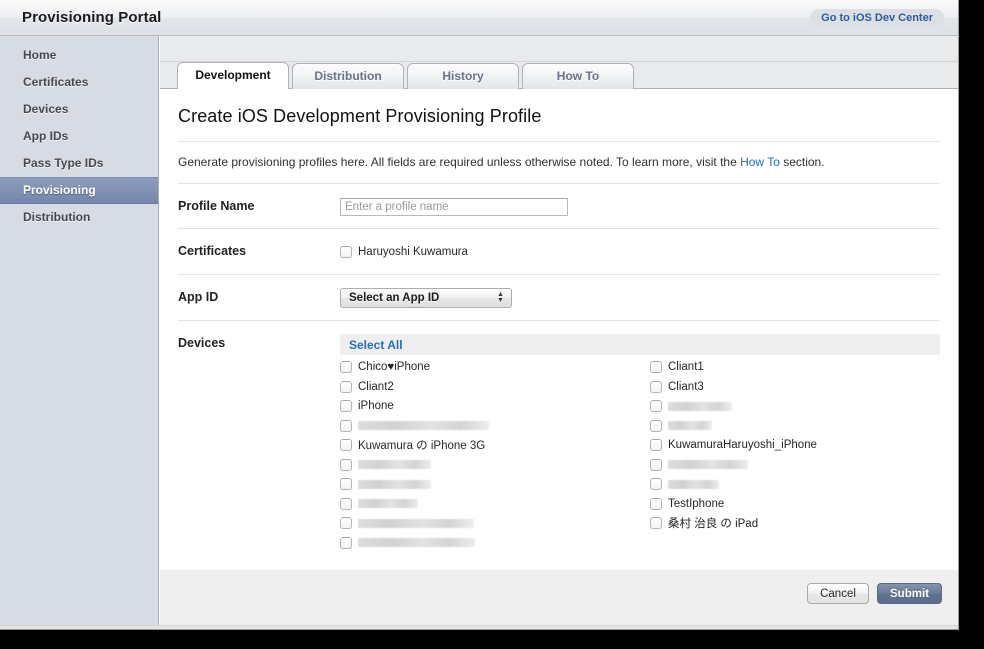 The height and width of the screenshot is (649, 984). What do you see at coordinates (795, 524) in the screenshot?
I see `device-checkbox-row: 桑村 治良 の iPad` at bounding box center [795, 524].